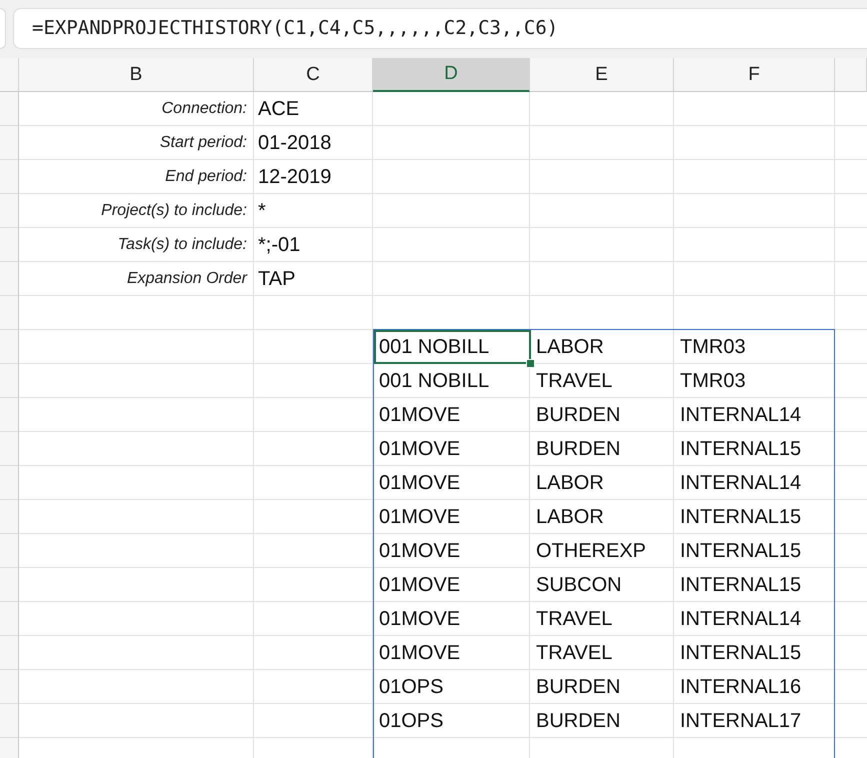 This screenshot has height=758, width=867. What do you see at coordinates (136, 75) in the screenshot?
I see `column-header: B` at bounding box center [136, 75].